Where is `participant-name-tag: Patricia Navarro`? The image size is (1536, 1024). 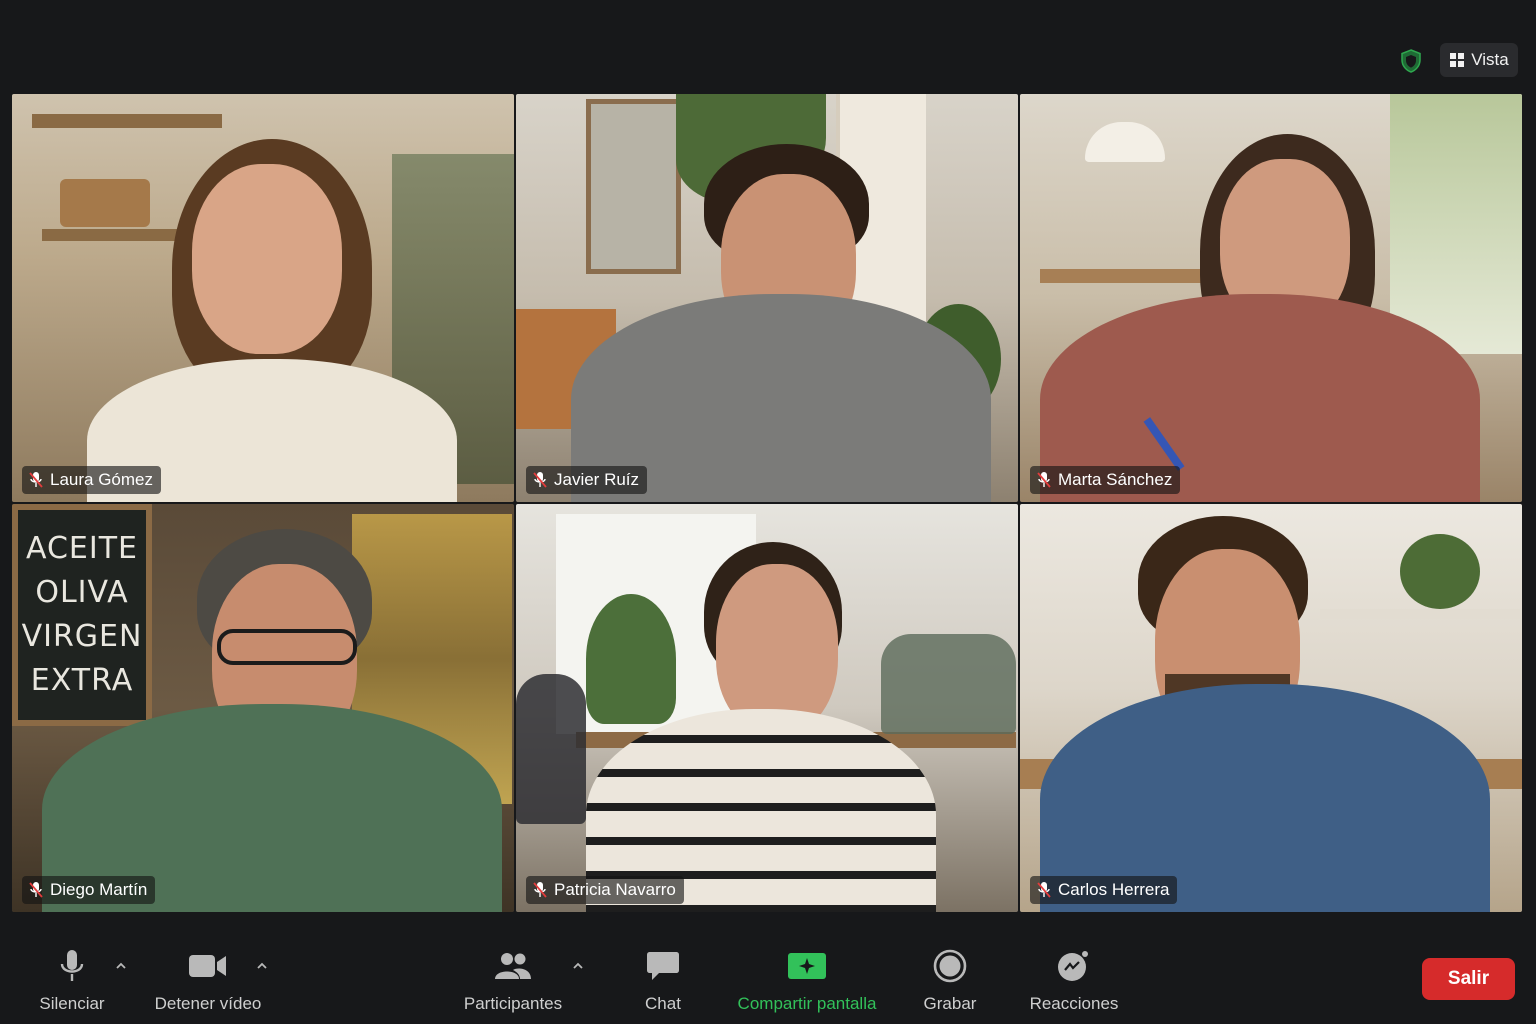 participant-name-tag: Patricia Navarro is located at coordinates (605, 890).